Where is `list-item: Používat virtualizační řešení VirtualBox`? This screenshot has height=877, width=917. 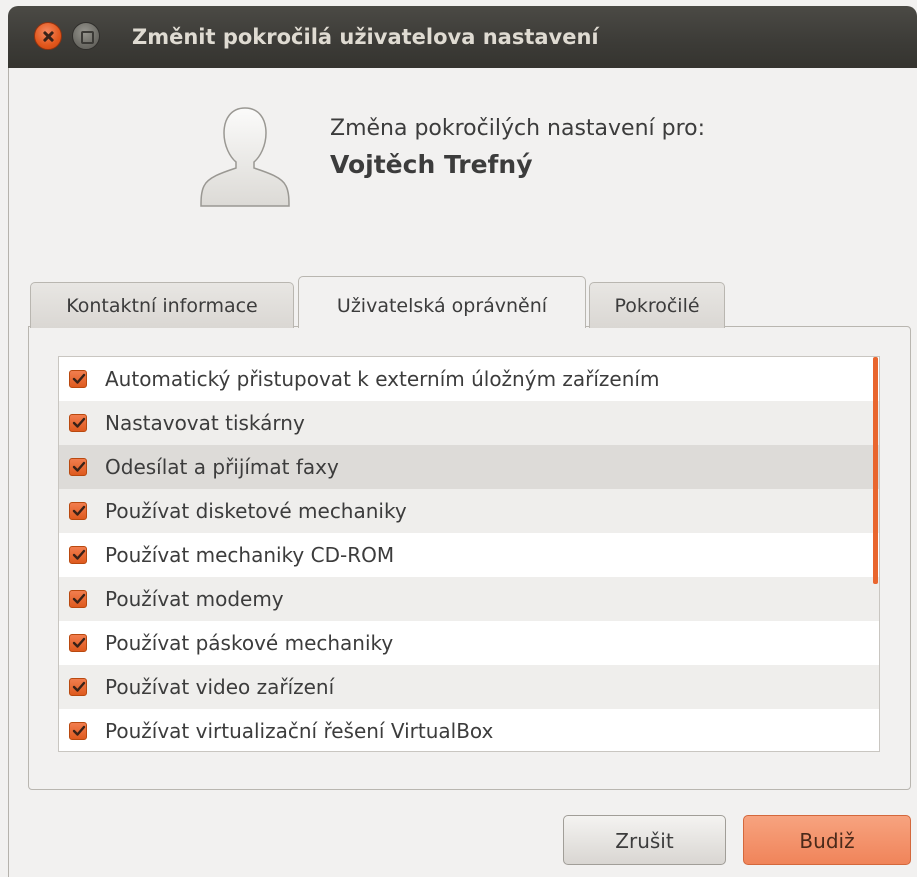
list-item: Používat virtualizační řešení VirtualBox is located at coordinates (469, 730).